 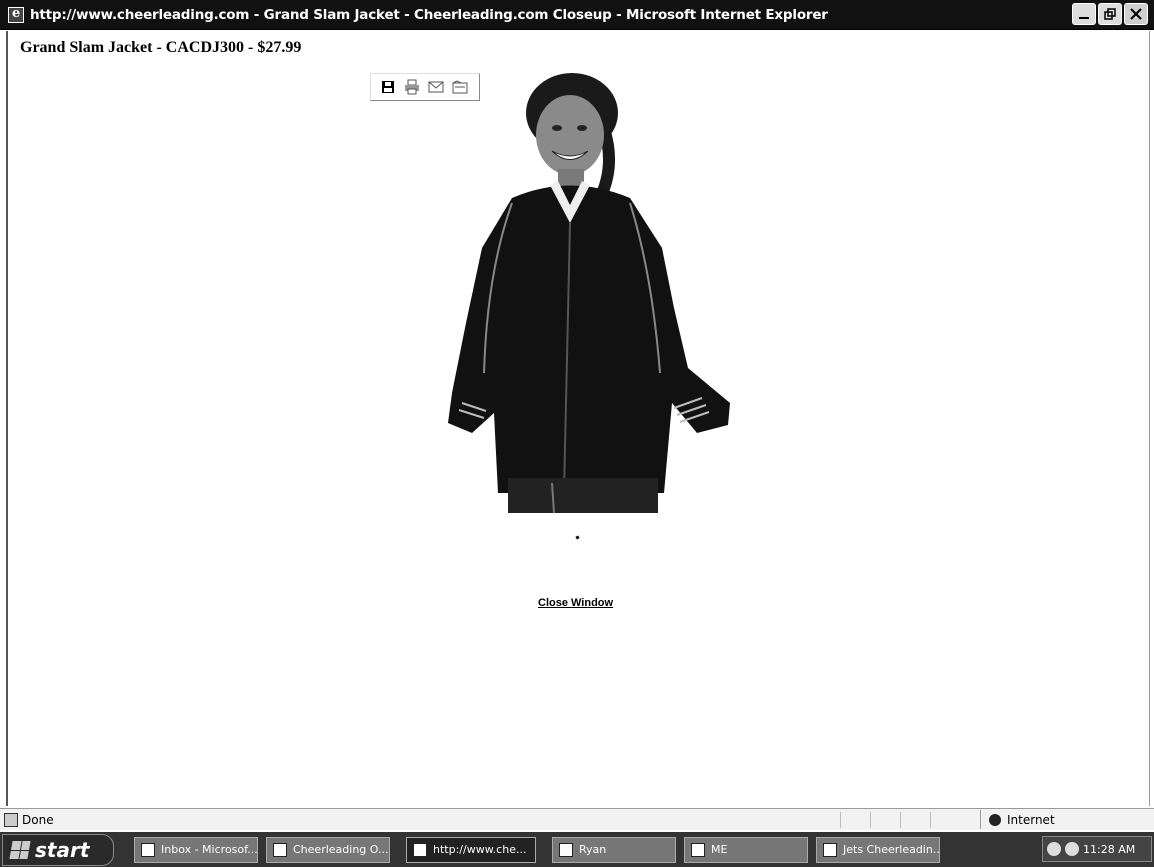 I want to click on security-zone: Internet, so click(x=1065, y=819).